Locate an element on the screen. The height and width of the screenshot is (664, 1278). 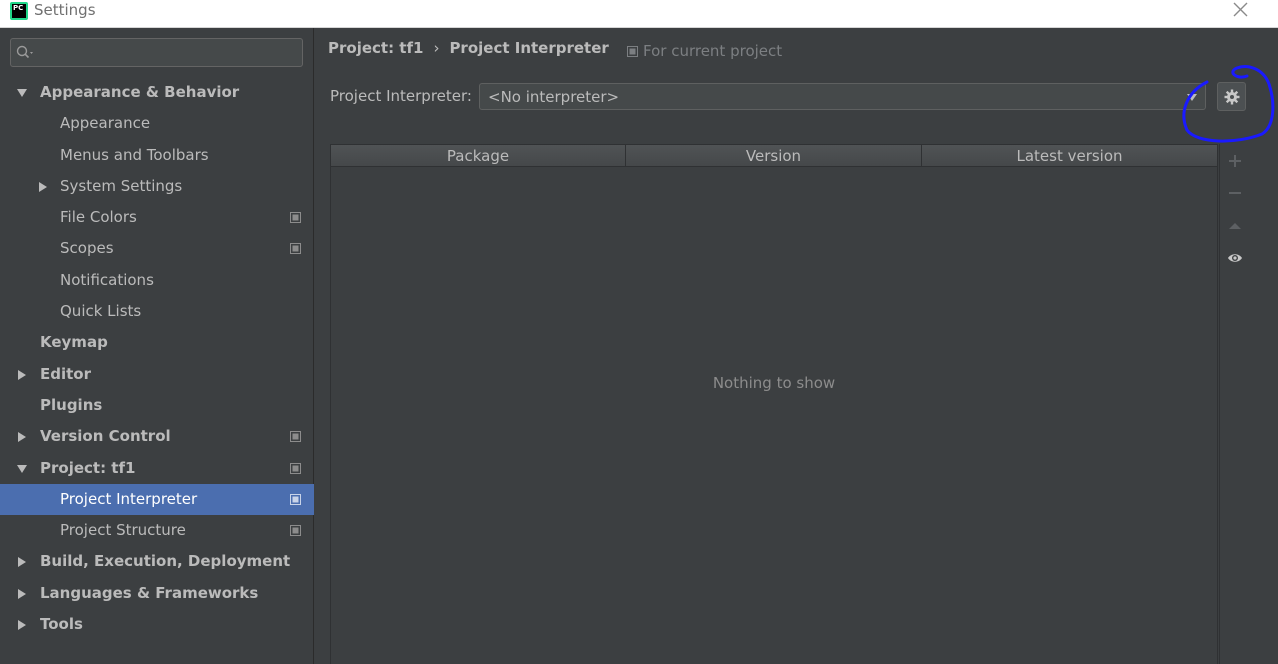
sidebar-item-label: Tools is located at coordinates (61, 624).